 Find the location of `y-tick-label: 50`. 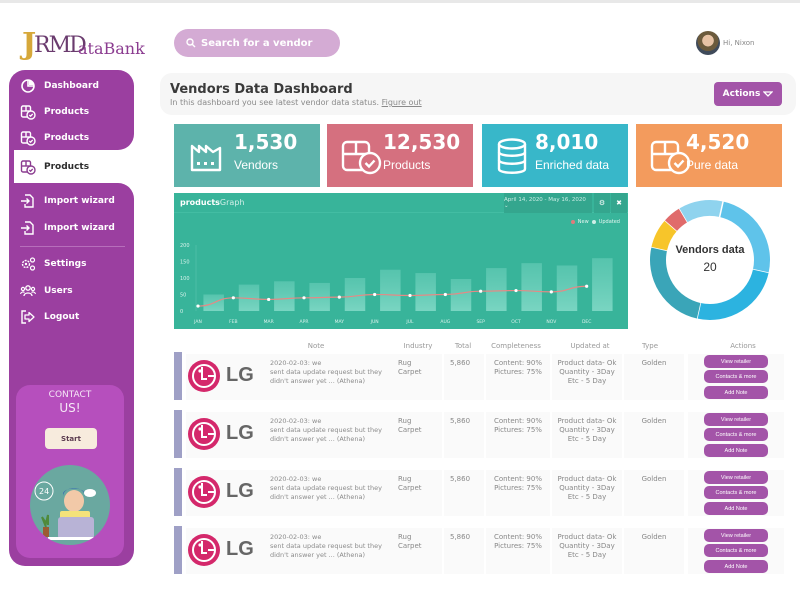

y-tick-label: 50 is located at coordinates (183, 296).